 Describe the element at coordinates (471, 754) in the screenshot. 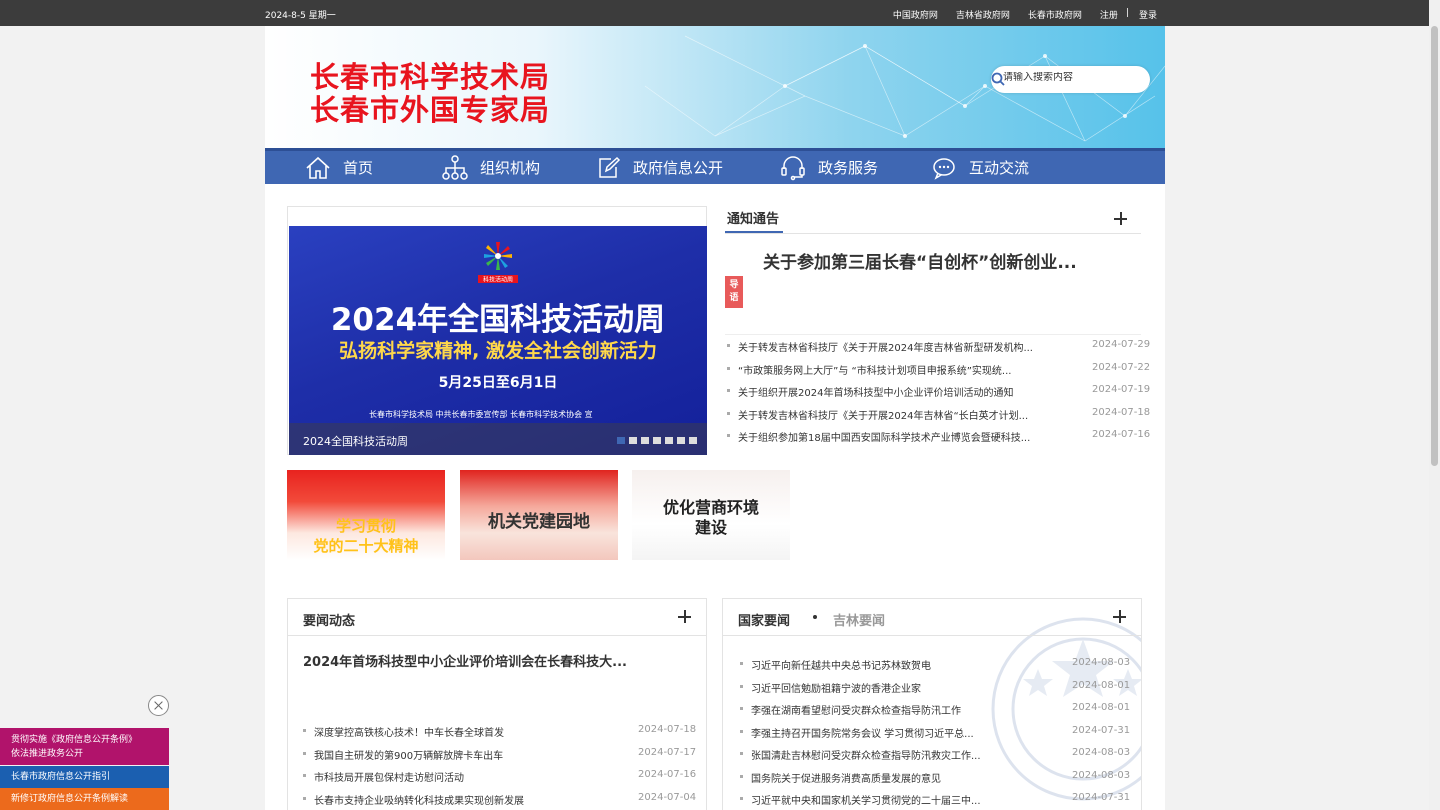

I see `list-item-title: 我国自主研发的第900万辆解放牌卡车出车` at that location.